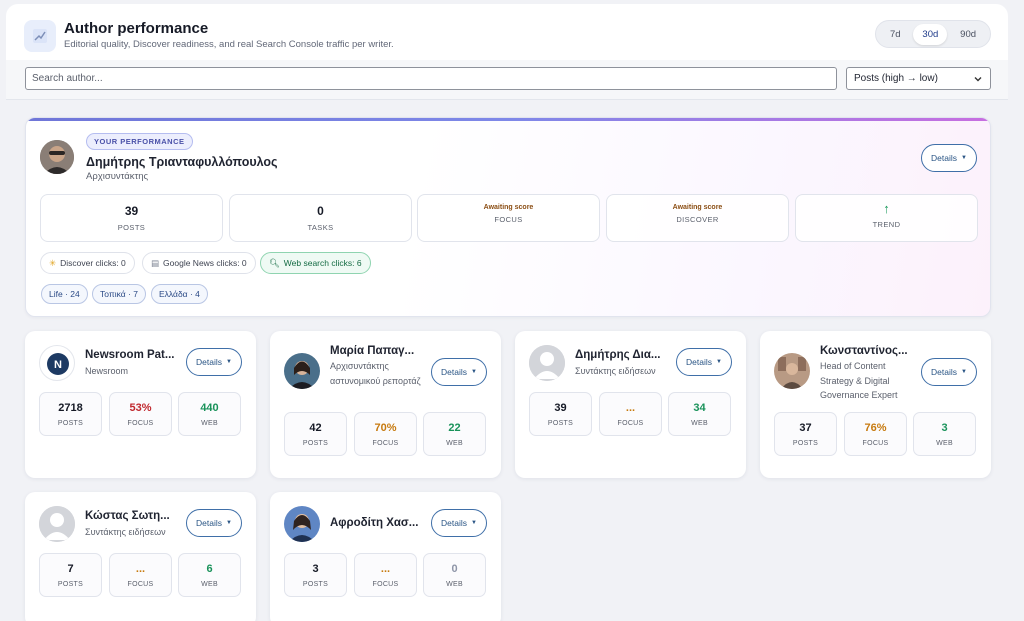  I want to click on stat-tasks: 0 TASKS, so click(320, 218).